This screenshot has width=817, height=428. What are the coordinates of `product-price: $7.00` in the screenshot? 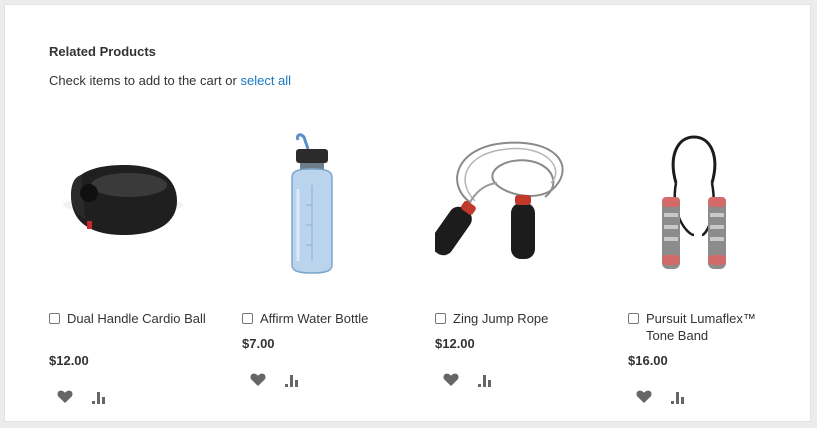 It's located at (258, 343).